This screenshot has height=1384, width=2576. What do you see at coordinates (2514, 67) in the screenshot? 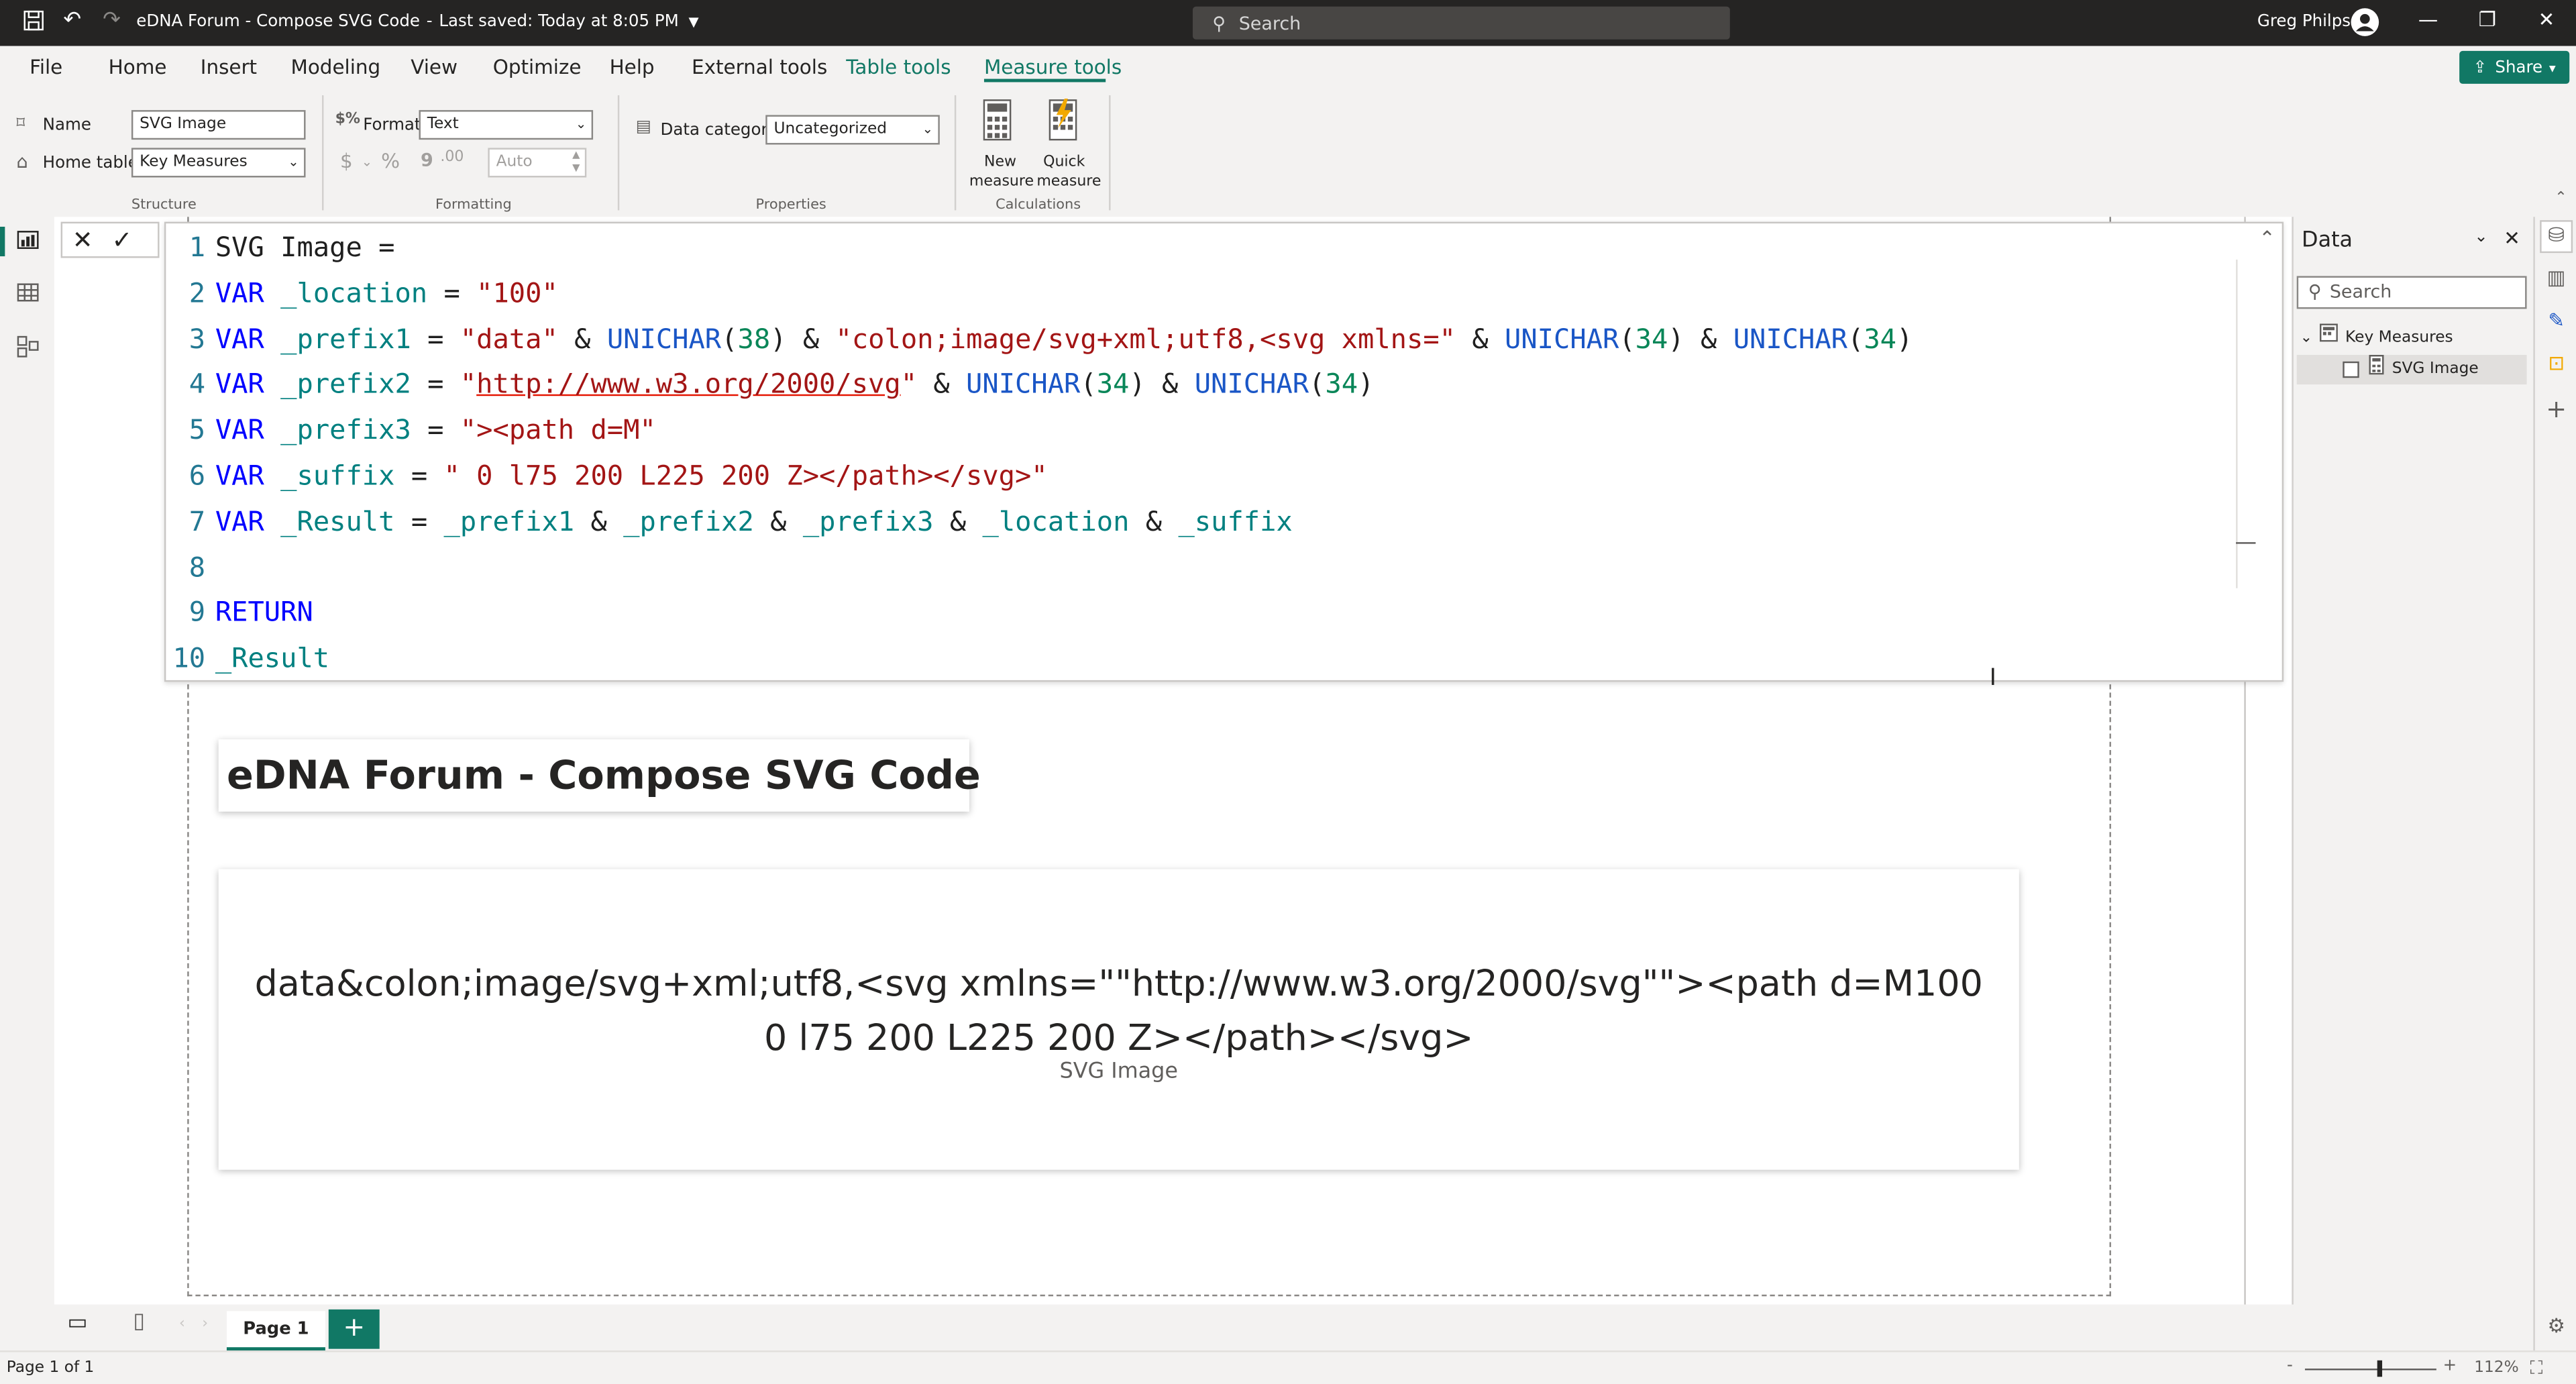
I see `share-button: ⇪ Share ▾` at bounding box center [2514, 67].